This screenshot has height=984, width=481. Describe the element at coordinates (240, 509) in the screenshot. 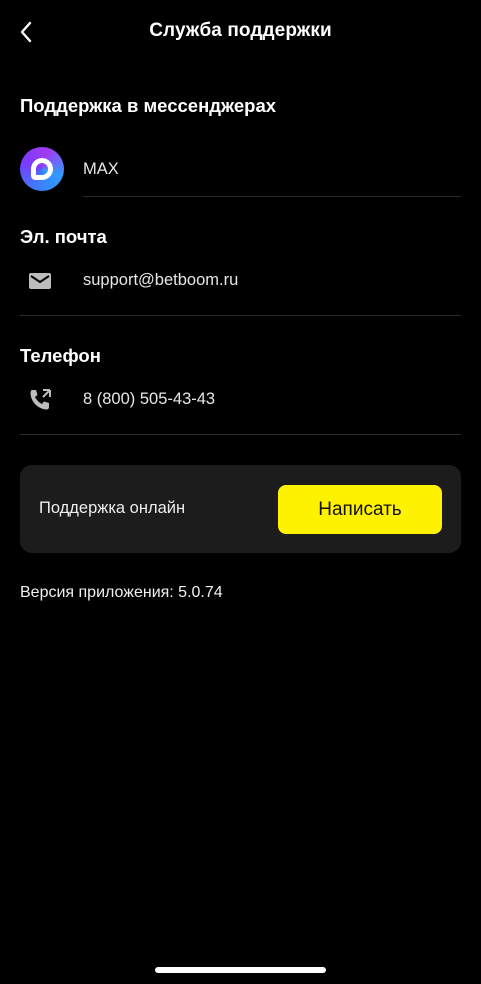

I see `online-support-card: Поддержка онлайн Написать` at that location.